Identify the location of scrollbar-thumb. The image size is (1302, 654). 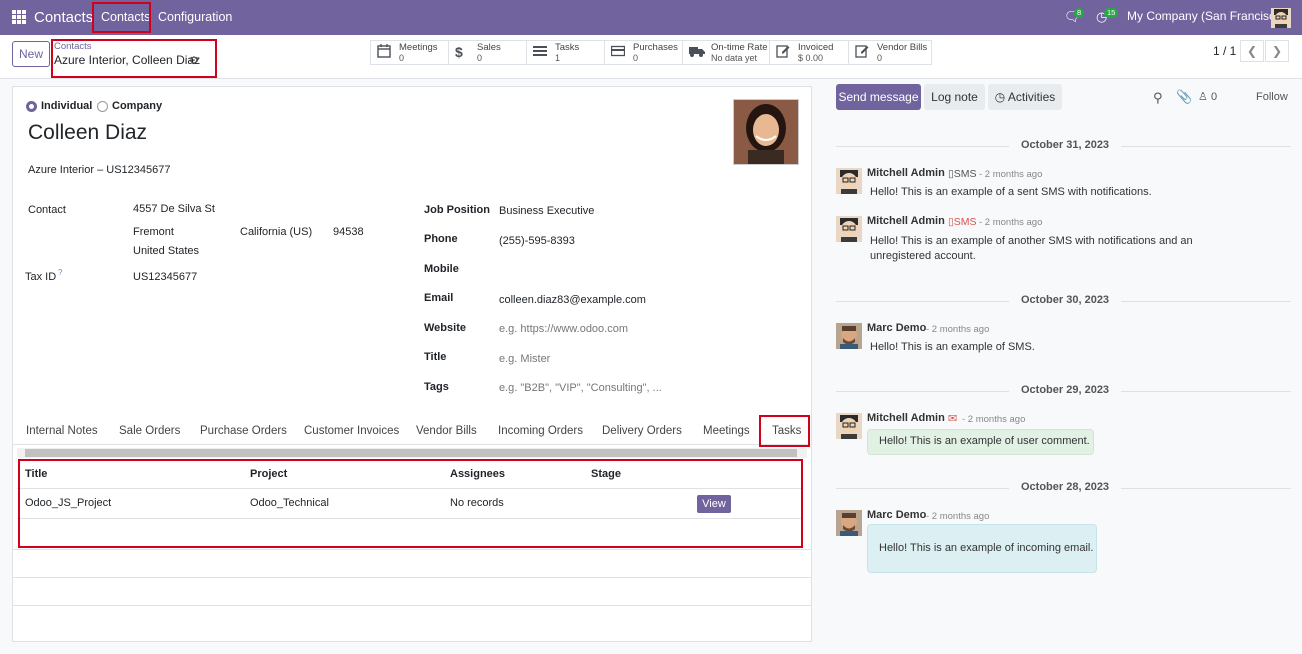
(411, 453).